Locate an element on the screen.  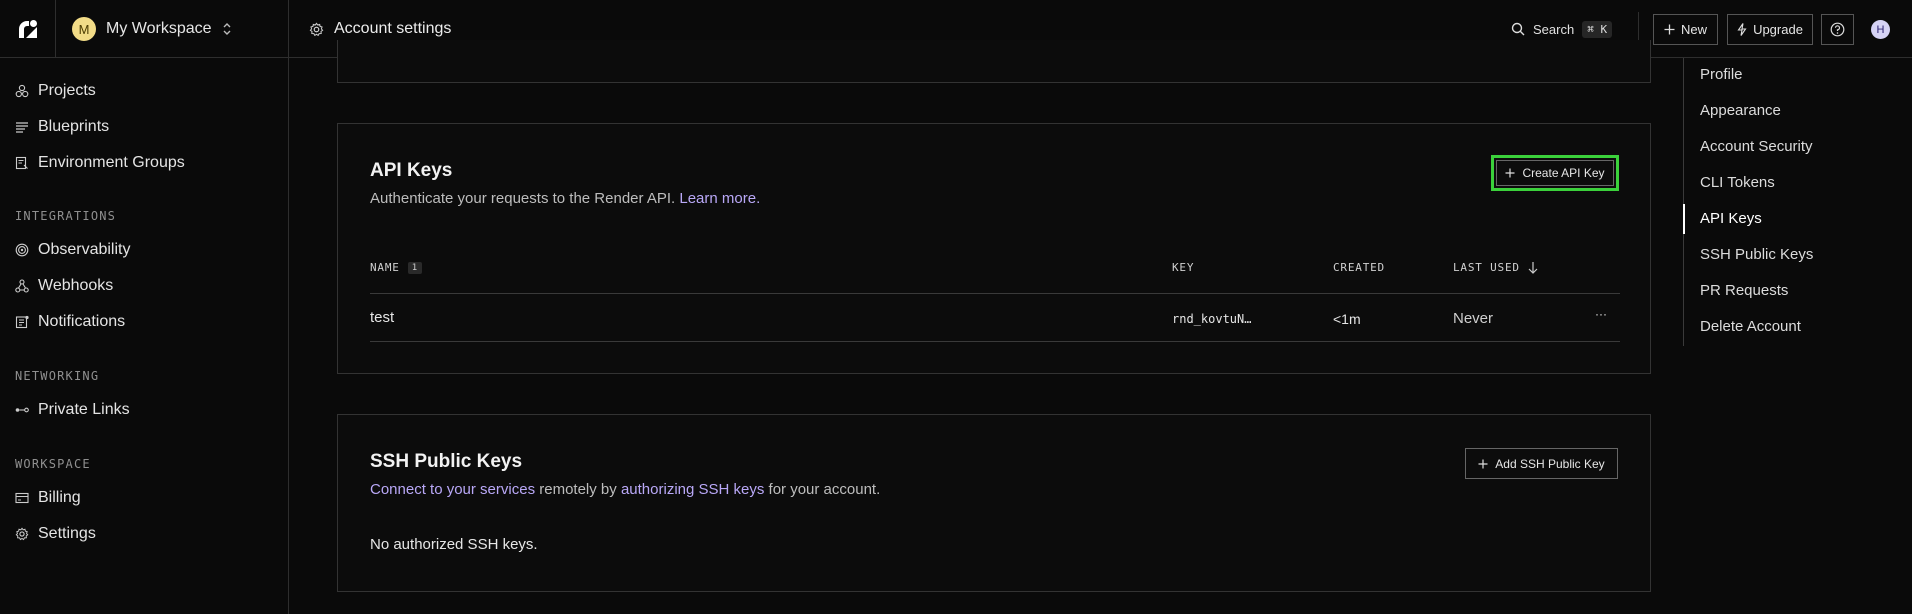
sidebar-item-settings: Settings is located at coordinates (55, 534).